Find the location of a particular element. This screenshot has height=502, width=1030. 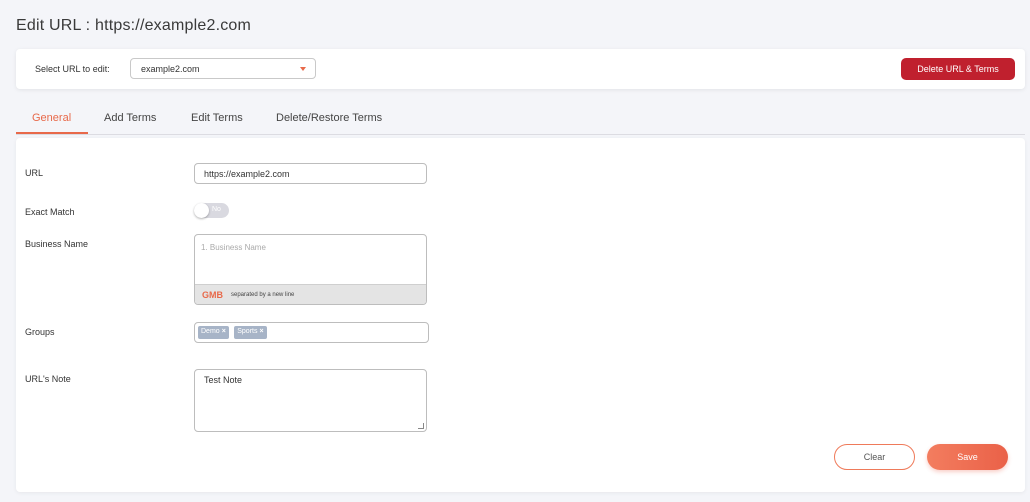

business-name-label: Business Name is located at coordinates (57, 244).